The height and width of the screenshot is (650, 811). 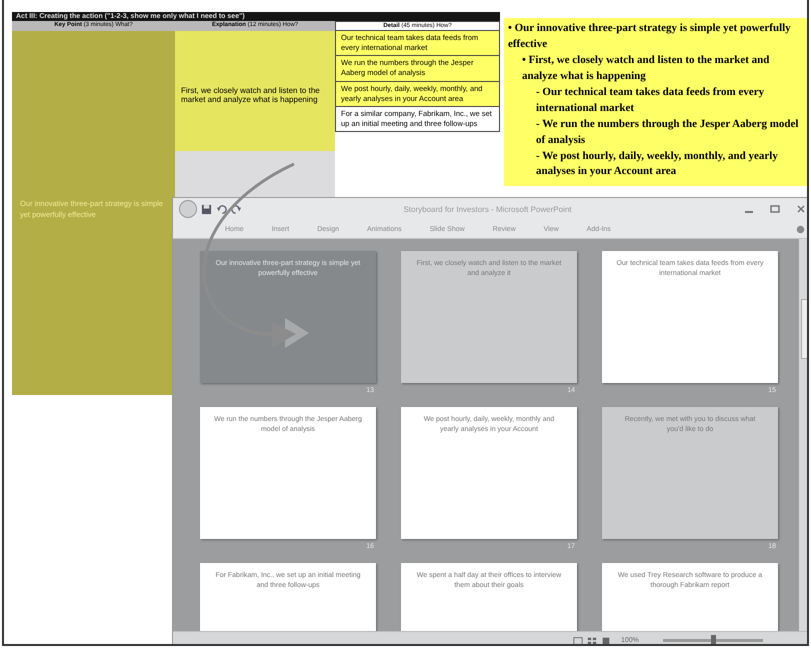 What do you see at coordinates (775, 209) in the screenshot?
I see `maximize-icon` at bounding box center [775, 209].